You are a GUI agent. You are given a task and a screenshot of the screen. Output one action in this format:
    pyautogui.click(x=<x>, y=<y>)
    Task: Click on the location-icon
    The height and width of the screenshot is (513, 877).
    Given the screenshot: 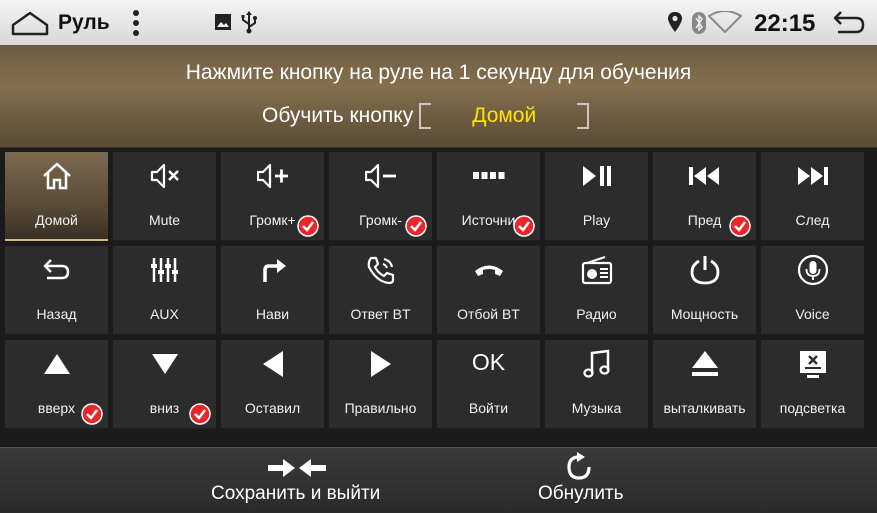 What is the action you would take?
    pyautogui.click(x=675, y=22)
    